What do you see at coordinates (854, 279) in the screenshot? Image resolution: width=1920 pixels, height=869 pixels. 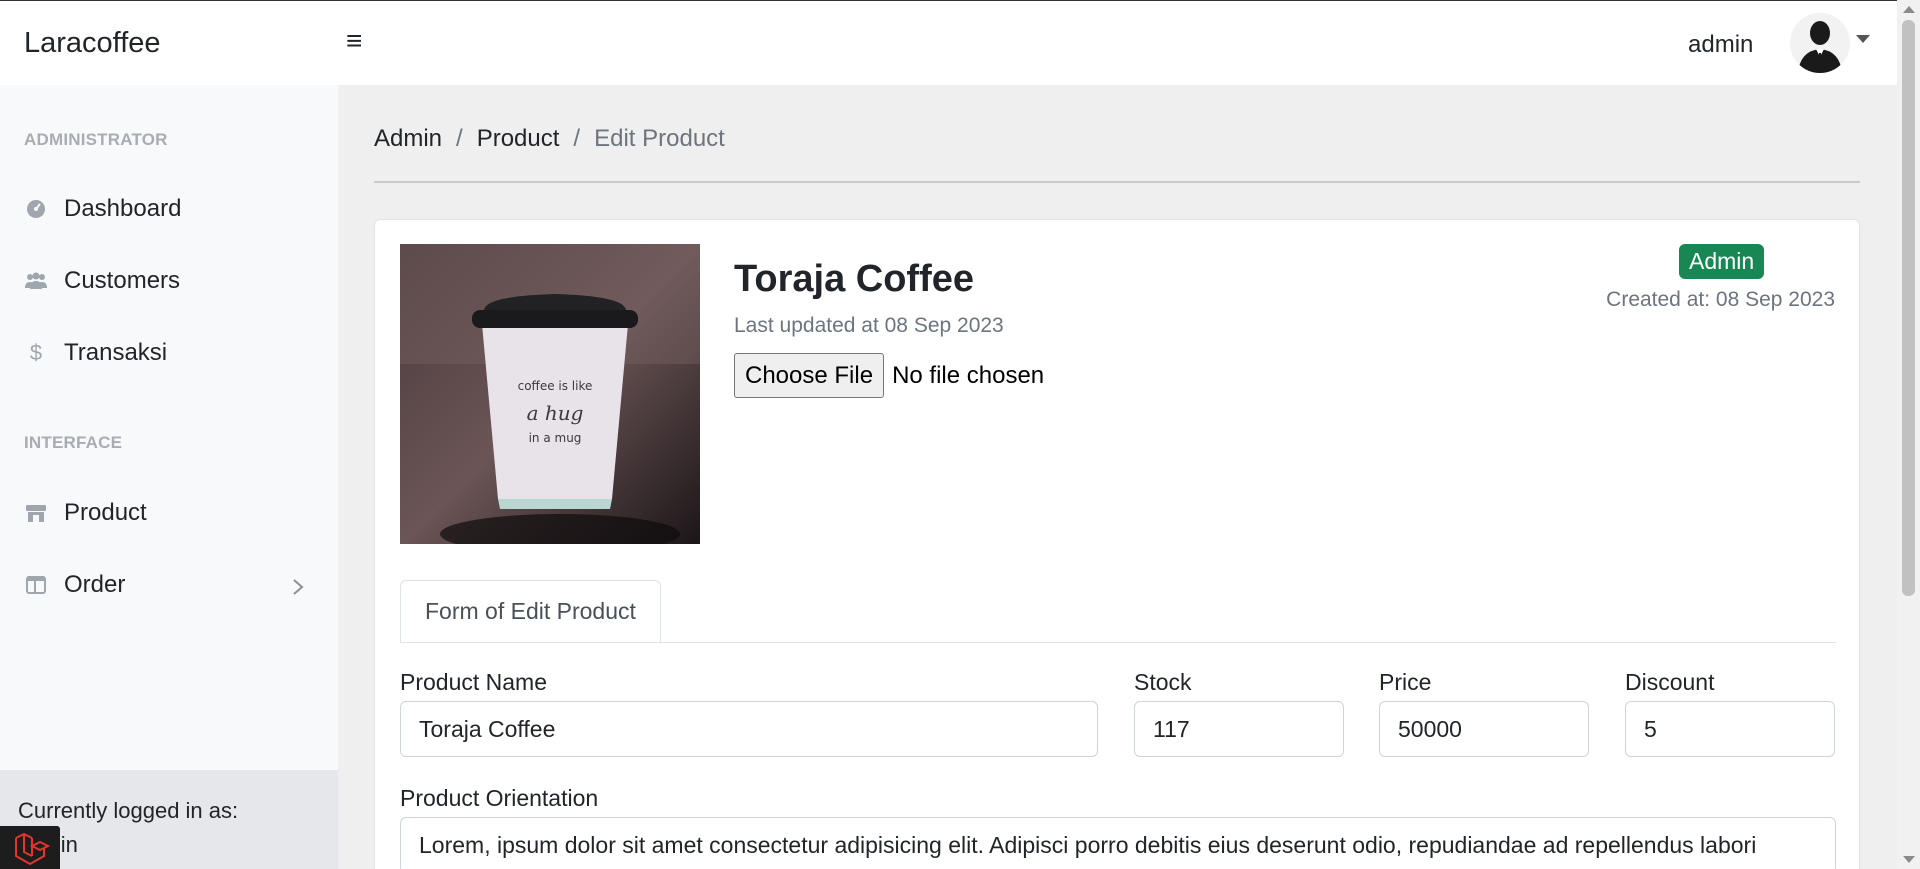 I see `product-title: Toraja Coffee` at bounding box center [854, 279].